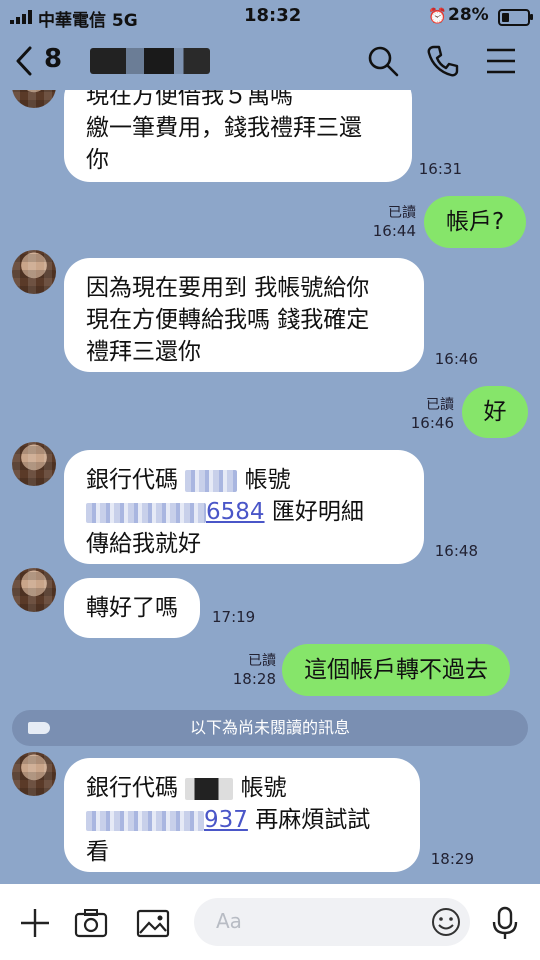 This screenshot has width=540, height=960. Describe the element at coordinates (468, 15) in the screenshot. I see `battery-percent: 28%` at that location.